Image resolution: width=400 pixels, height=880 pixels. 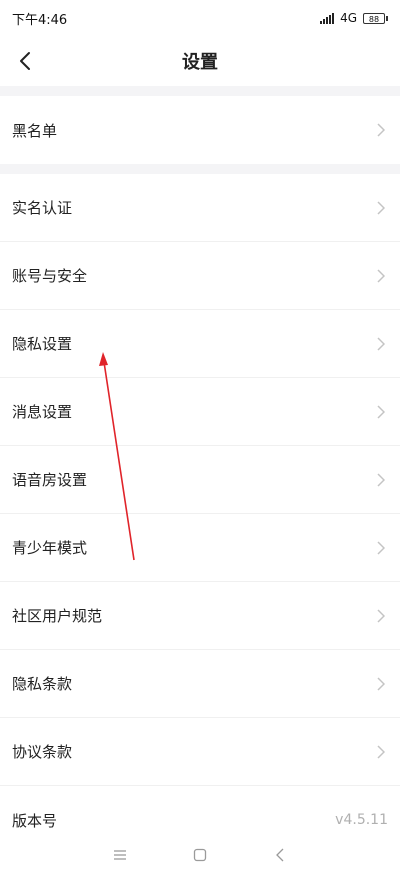 I want to click on settings-item-label: 社区用户规范, so click(x=57, y=616).